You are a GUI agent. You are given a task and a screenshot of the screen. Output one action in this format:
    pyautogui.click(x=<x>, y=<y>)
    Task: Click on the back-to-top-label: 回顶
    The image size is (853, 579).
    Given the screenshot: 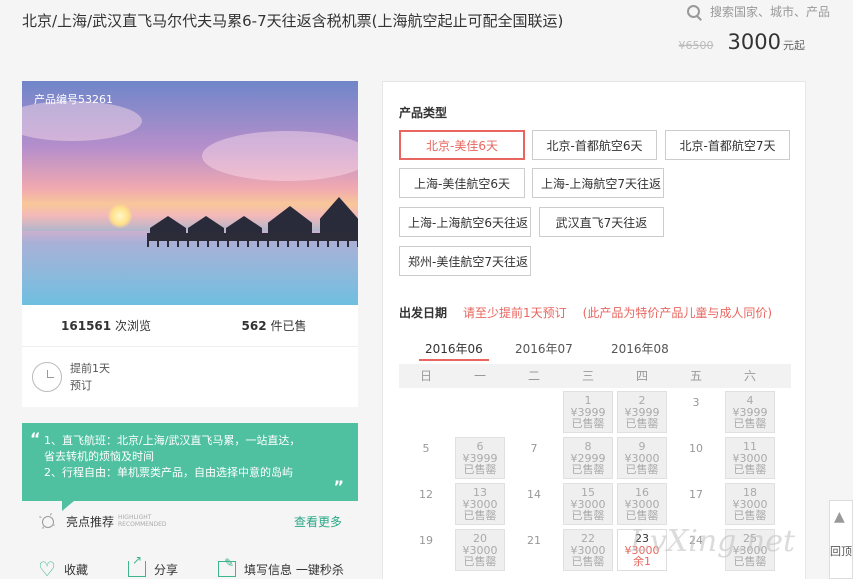 What is the action you would take?
    pyautogui.click(x=841, y=551)
    